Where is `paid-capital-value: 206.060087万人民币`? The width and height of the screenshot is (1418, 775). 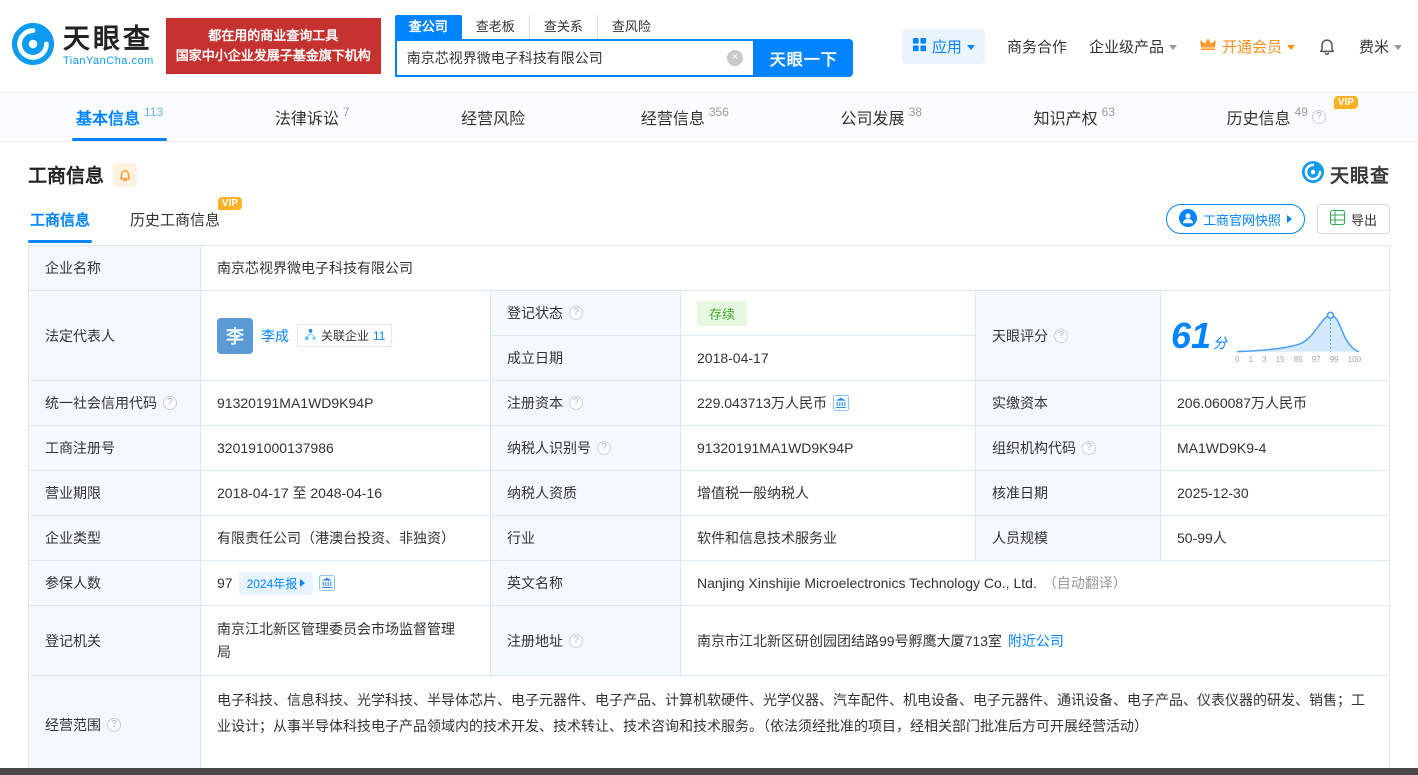 paid-capital-value: 206.060087万人民币 is located at coordinates (1275, 403).